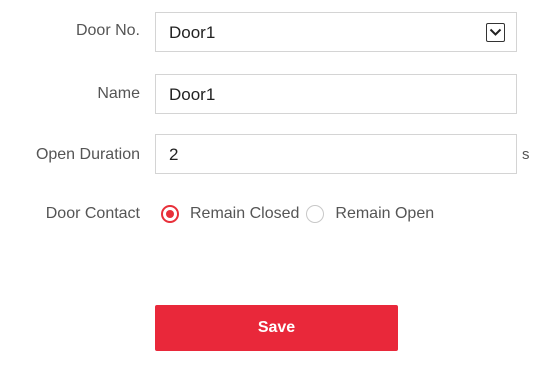 This screenshot has height=368, width=533. Describe the element at coordinates (495, 32) in the screenshot. I see `chevron-down-icon` at that location.